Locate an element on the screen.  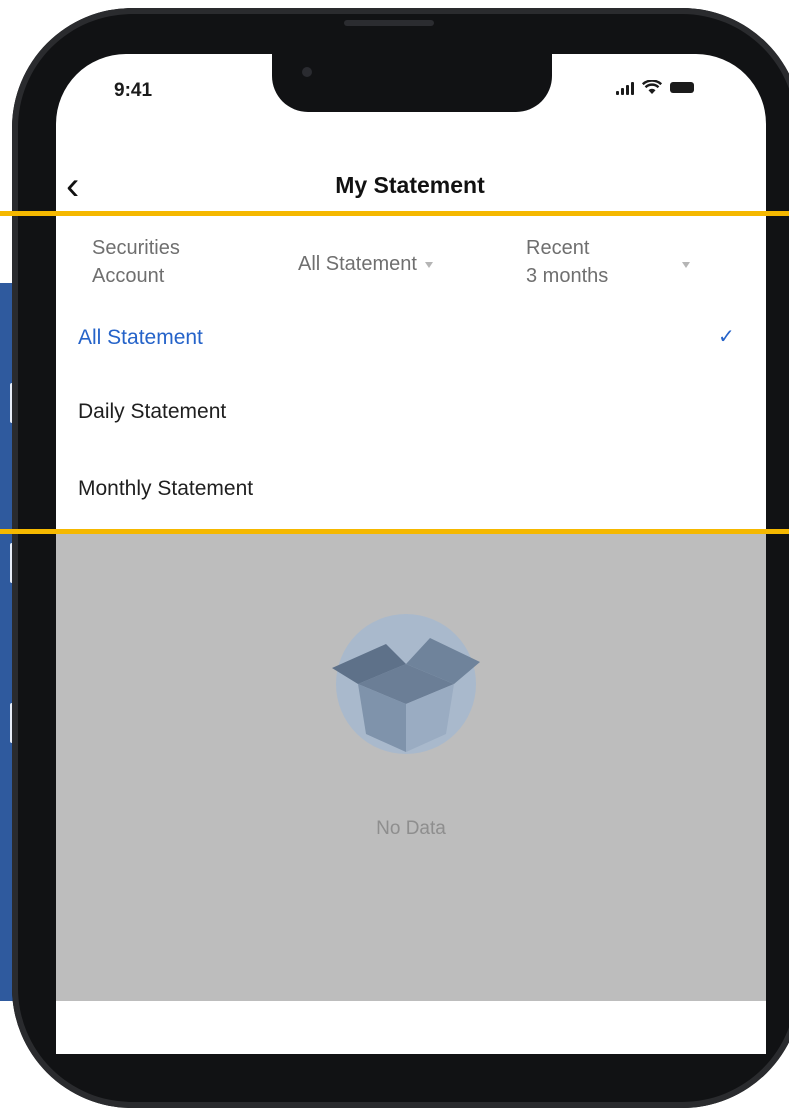
account-filter-line1: Securities is located at coordinates (136, 248).